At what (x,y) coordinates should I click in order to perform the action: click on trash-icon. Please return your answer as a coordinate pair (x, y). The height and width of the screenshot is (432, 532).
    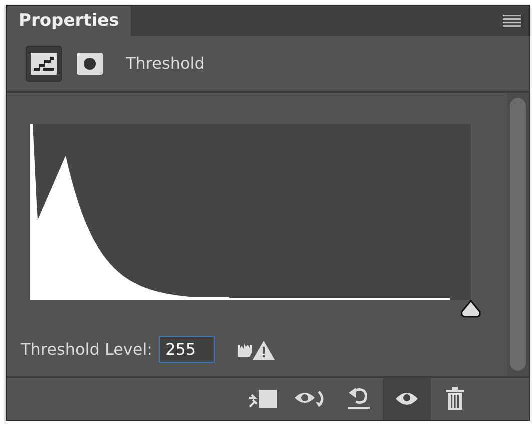
    Looking at the image, I should click on (455, 399).